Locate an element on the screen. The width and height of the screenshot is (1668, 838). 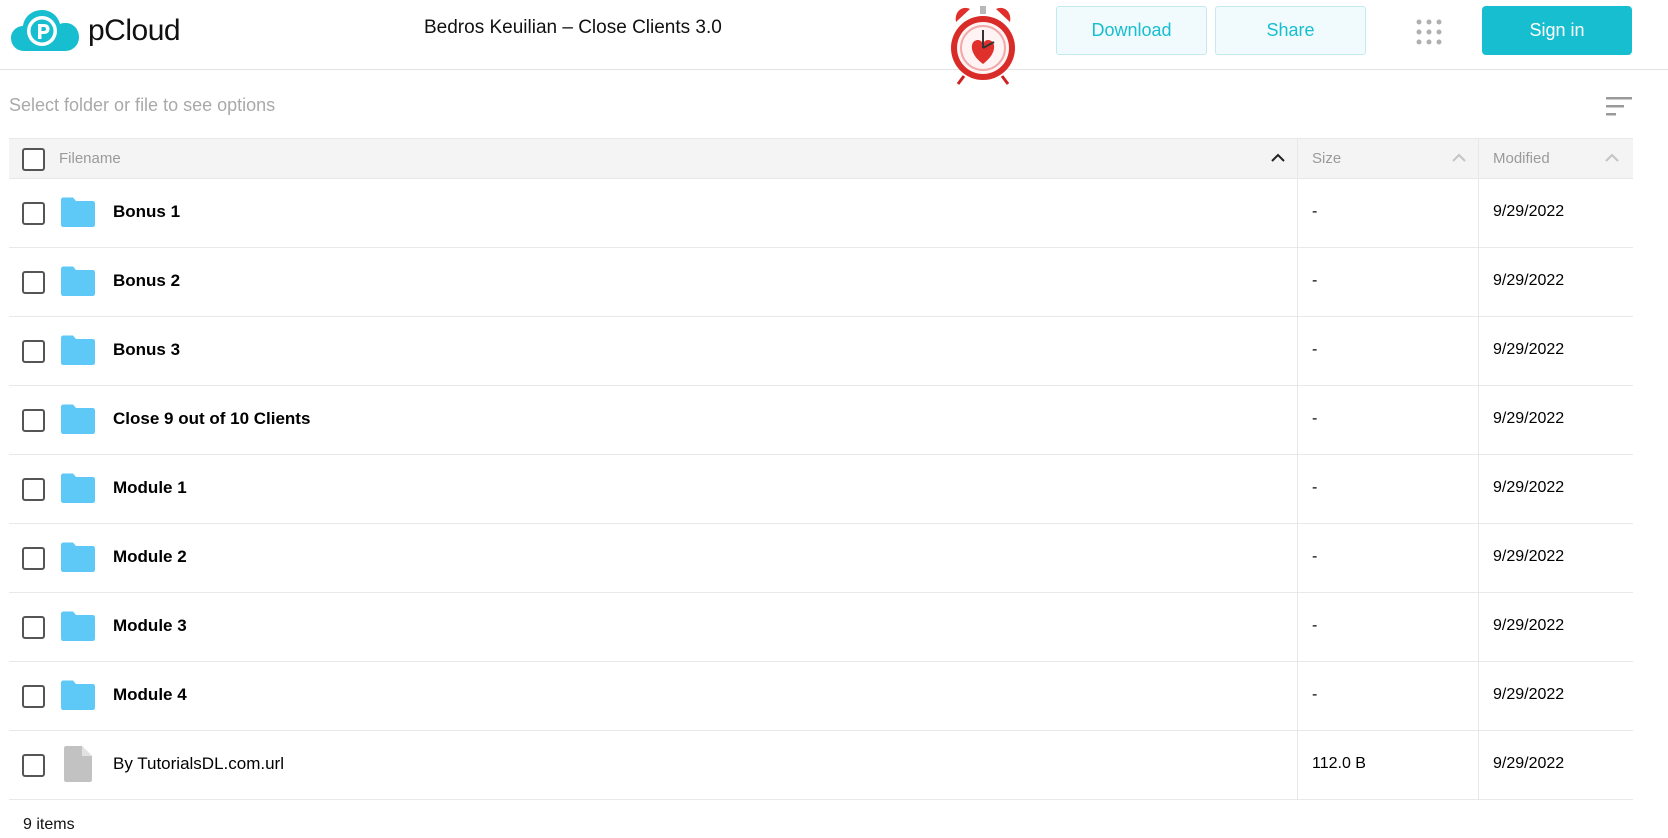
pcloud-logo: pCloud is located at coordinates (103, 31).